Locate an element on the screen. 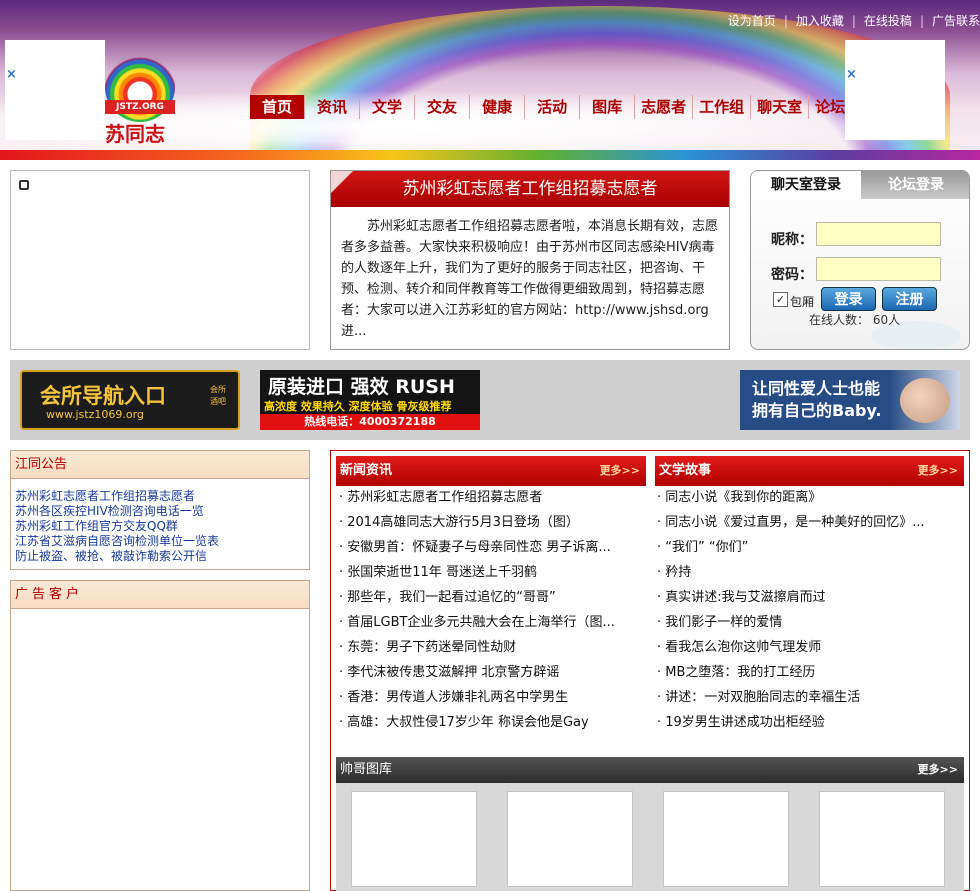 The image size is (980, 891). password-input is located at coordinates (878, 269).